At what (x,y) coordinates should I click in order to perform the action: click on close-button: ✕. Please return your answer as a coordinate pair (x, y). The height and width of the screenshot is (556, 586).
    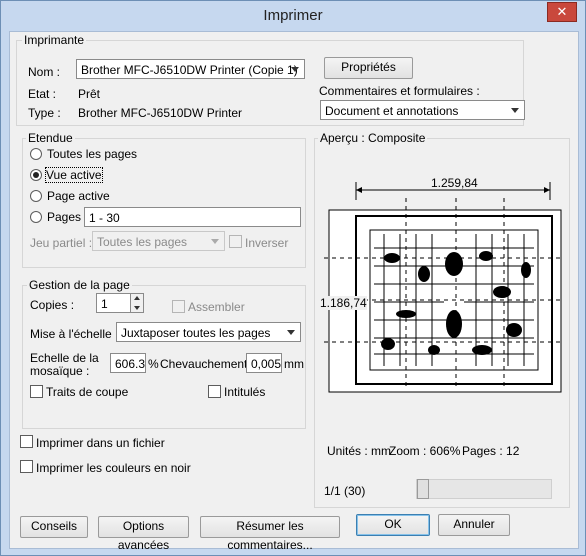
    Looking at the image, I should click on (562, 12).